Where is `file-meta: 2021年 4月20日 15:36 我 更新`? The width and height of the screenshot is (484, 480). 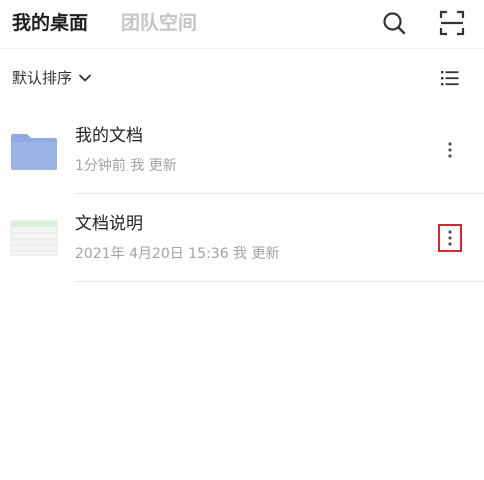 file-meta: 2021年 4月20日 15:36 我 更新 is located at coordinates (177, 254).